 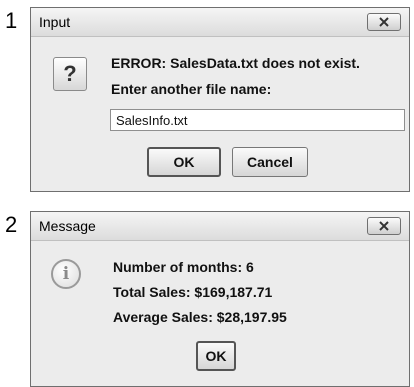 What do you see at coordinates (191, 89) in the screenshot?
I see `prompt-message: Enter another file name:` at bounding box center [191, 89].